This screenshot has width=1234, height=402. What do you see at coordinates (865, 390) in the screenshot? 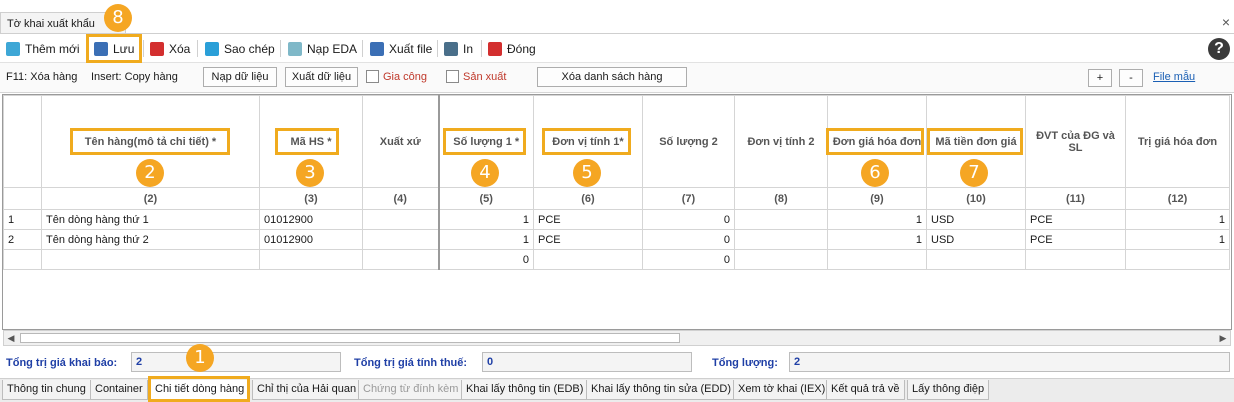
I see `tab-results: Kết quả trả về` at bounding box center [865, 390].